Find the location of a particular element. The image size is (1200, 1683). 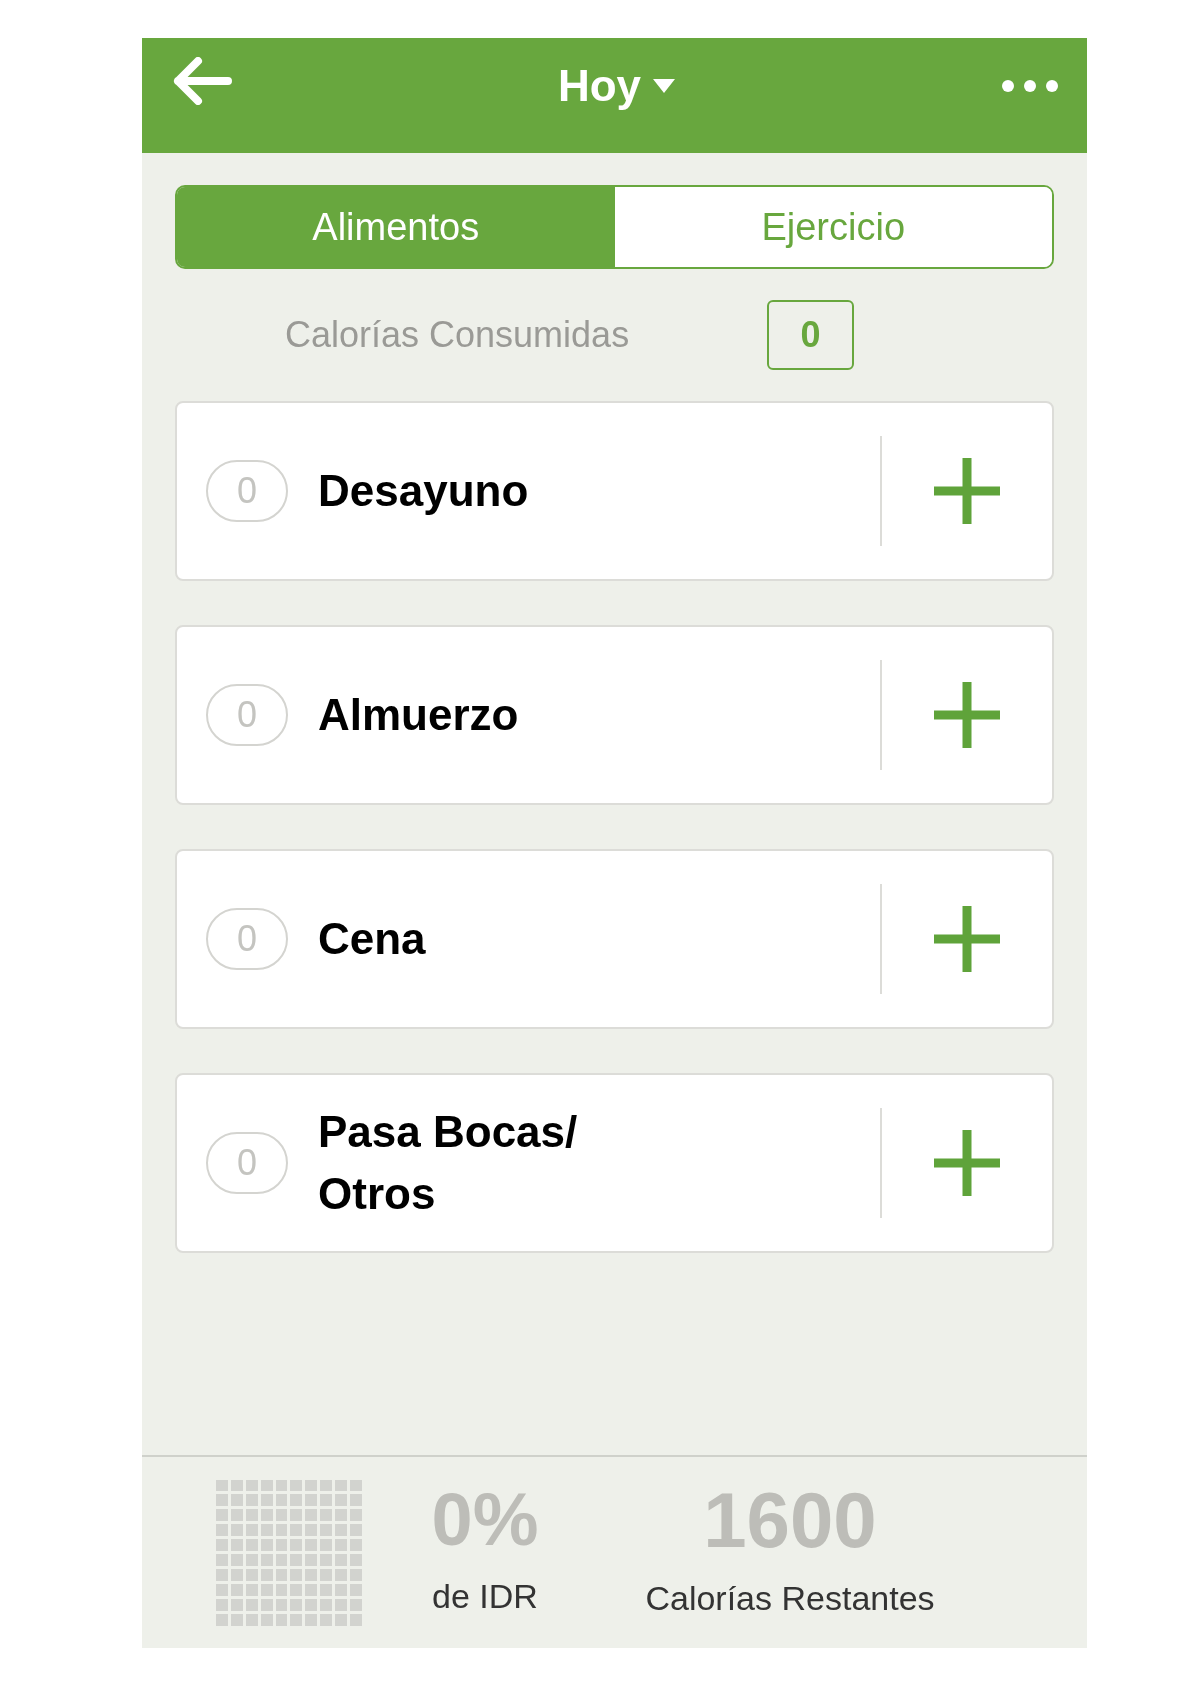

calories-consumed-value: 0 is located at coordinates (810, 335).